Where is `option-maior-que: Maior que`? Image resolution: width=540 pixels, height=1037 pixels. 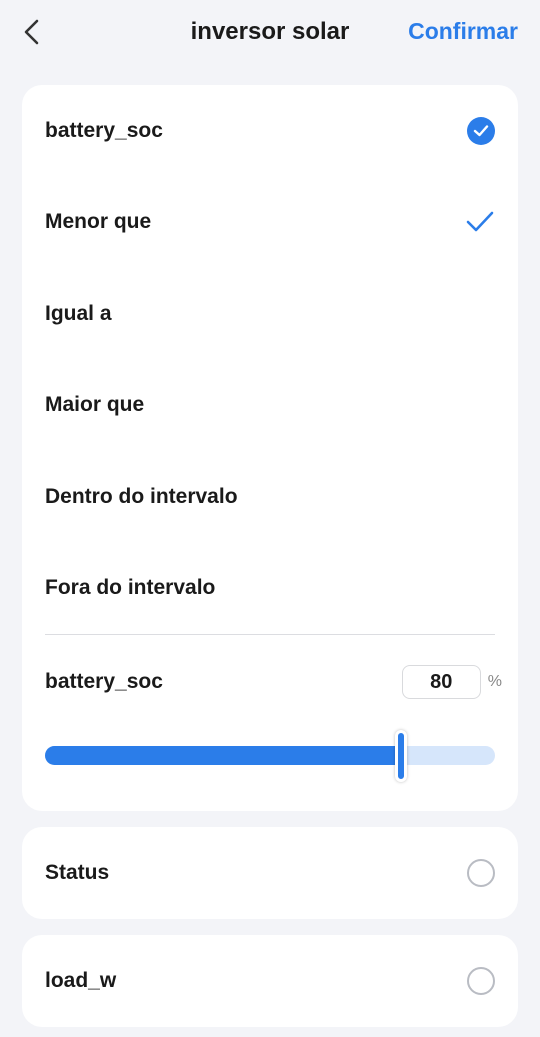
option-maior-que: Maior que is located at coordinates (270, 404).